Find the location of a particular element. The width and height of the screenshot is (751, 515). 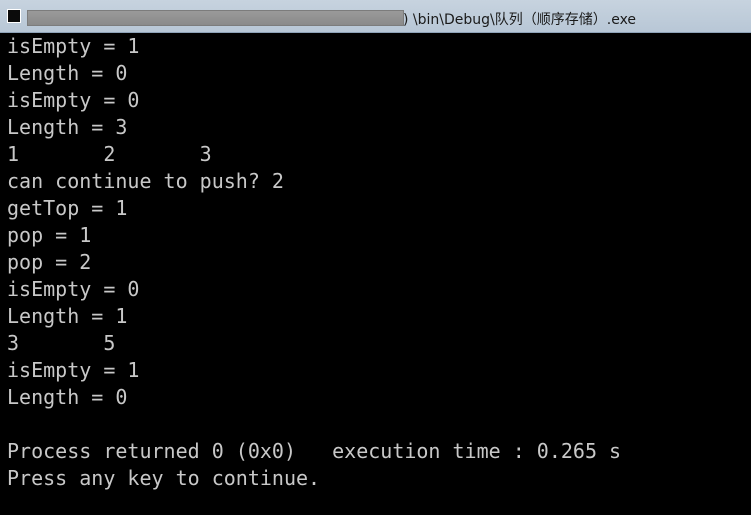

window-title: ) \bin\Debug\队列（顺序存储）.exe is located at coordinates (520, 20).